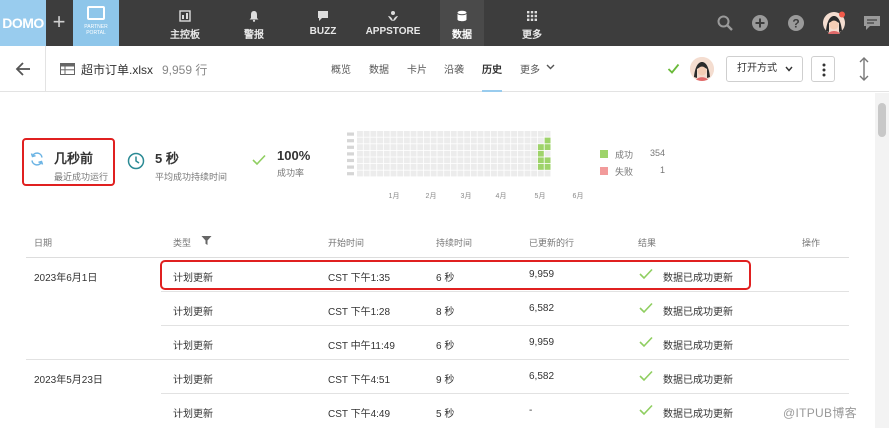 The image size is (889, 428). I want to click on row-start-time: CST 中午11:49, so click(361, 346).